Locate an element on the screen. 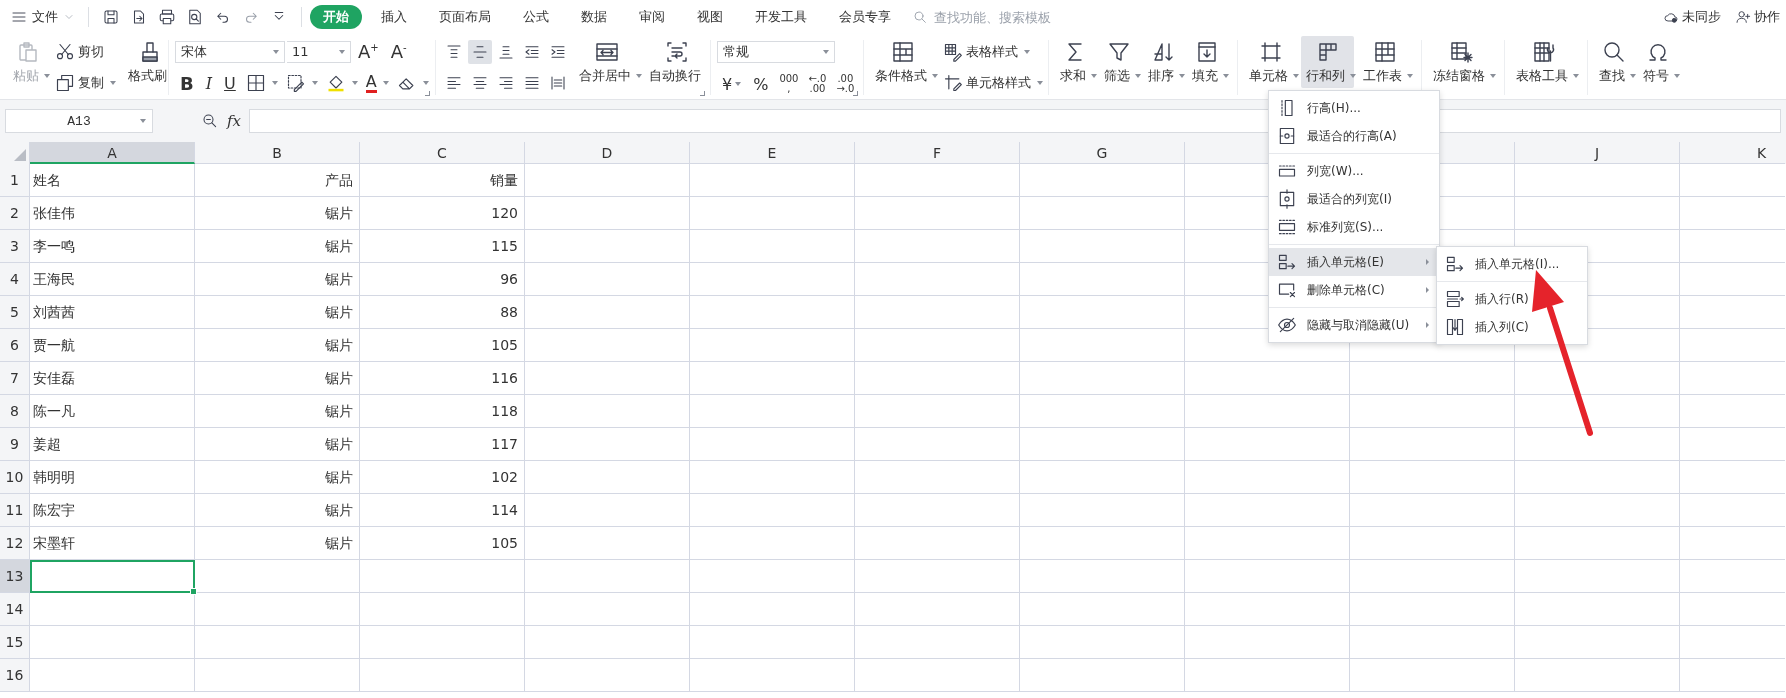  conditional-format-button: 条件格式 is located at coordinates (903, 62).